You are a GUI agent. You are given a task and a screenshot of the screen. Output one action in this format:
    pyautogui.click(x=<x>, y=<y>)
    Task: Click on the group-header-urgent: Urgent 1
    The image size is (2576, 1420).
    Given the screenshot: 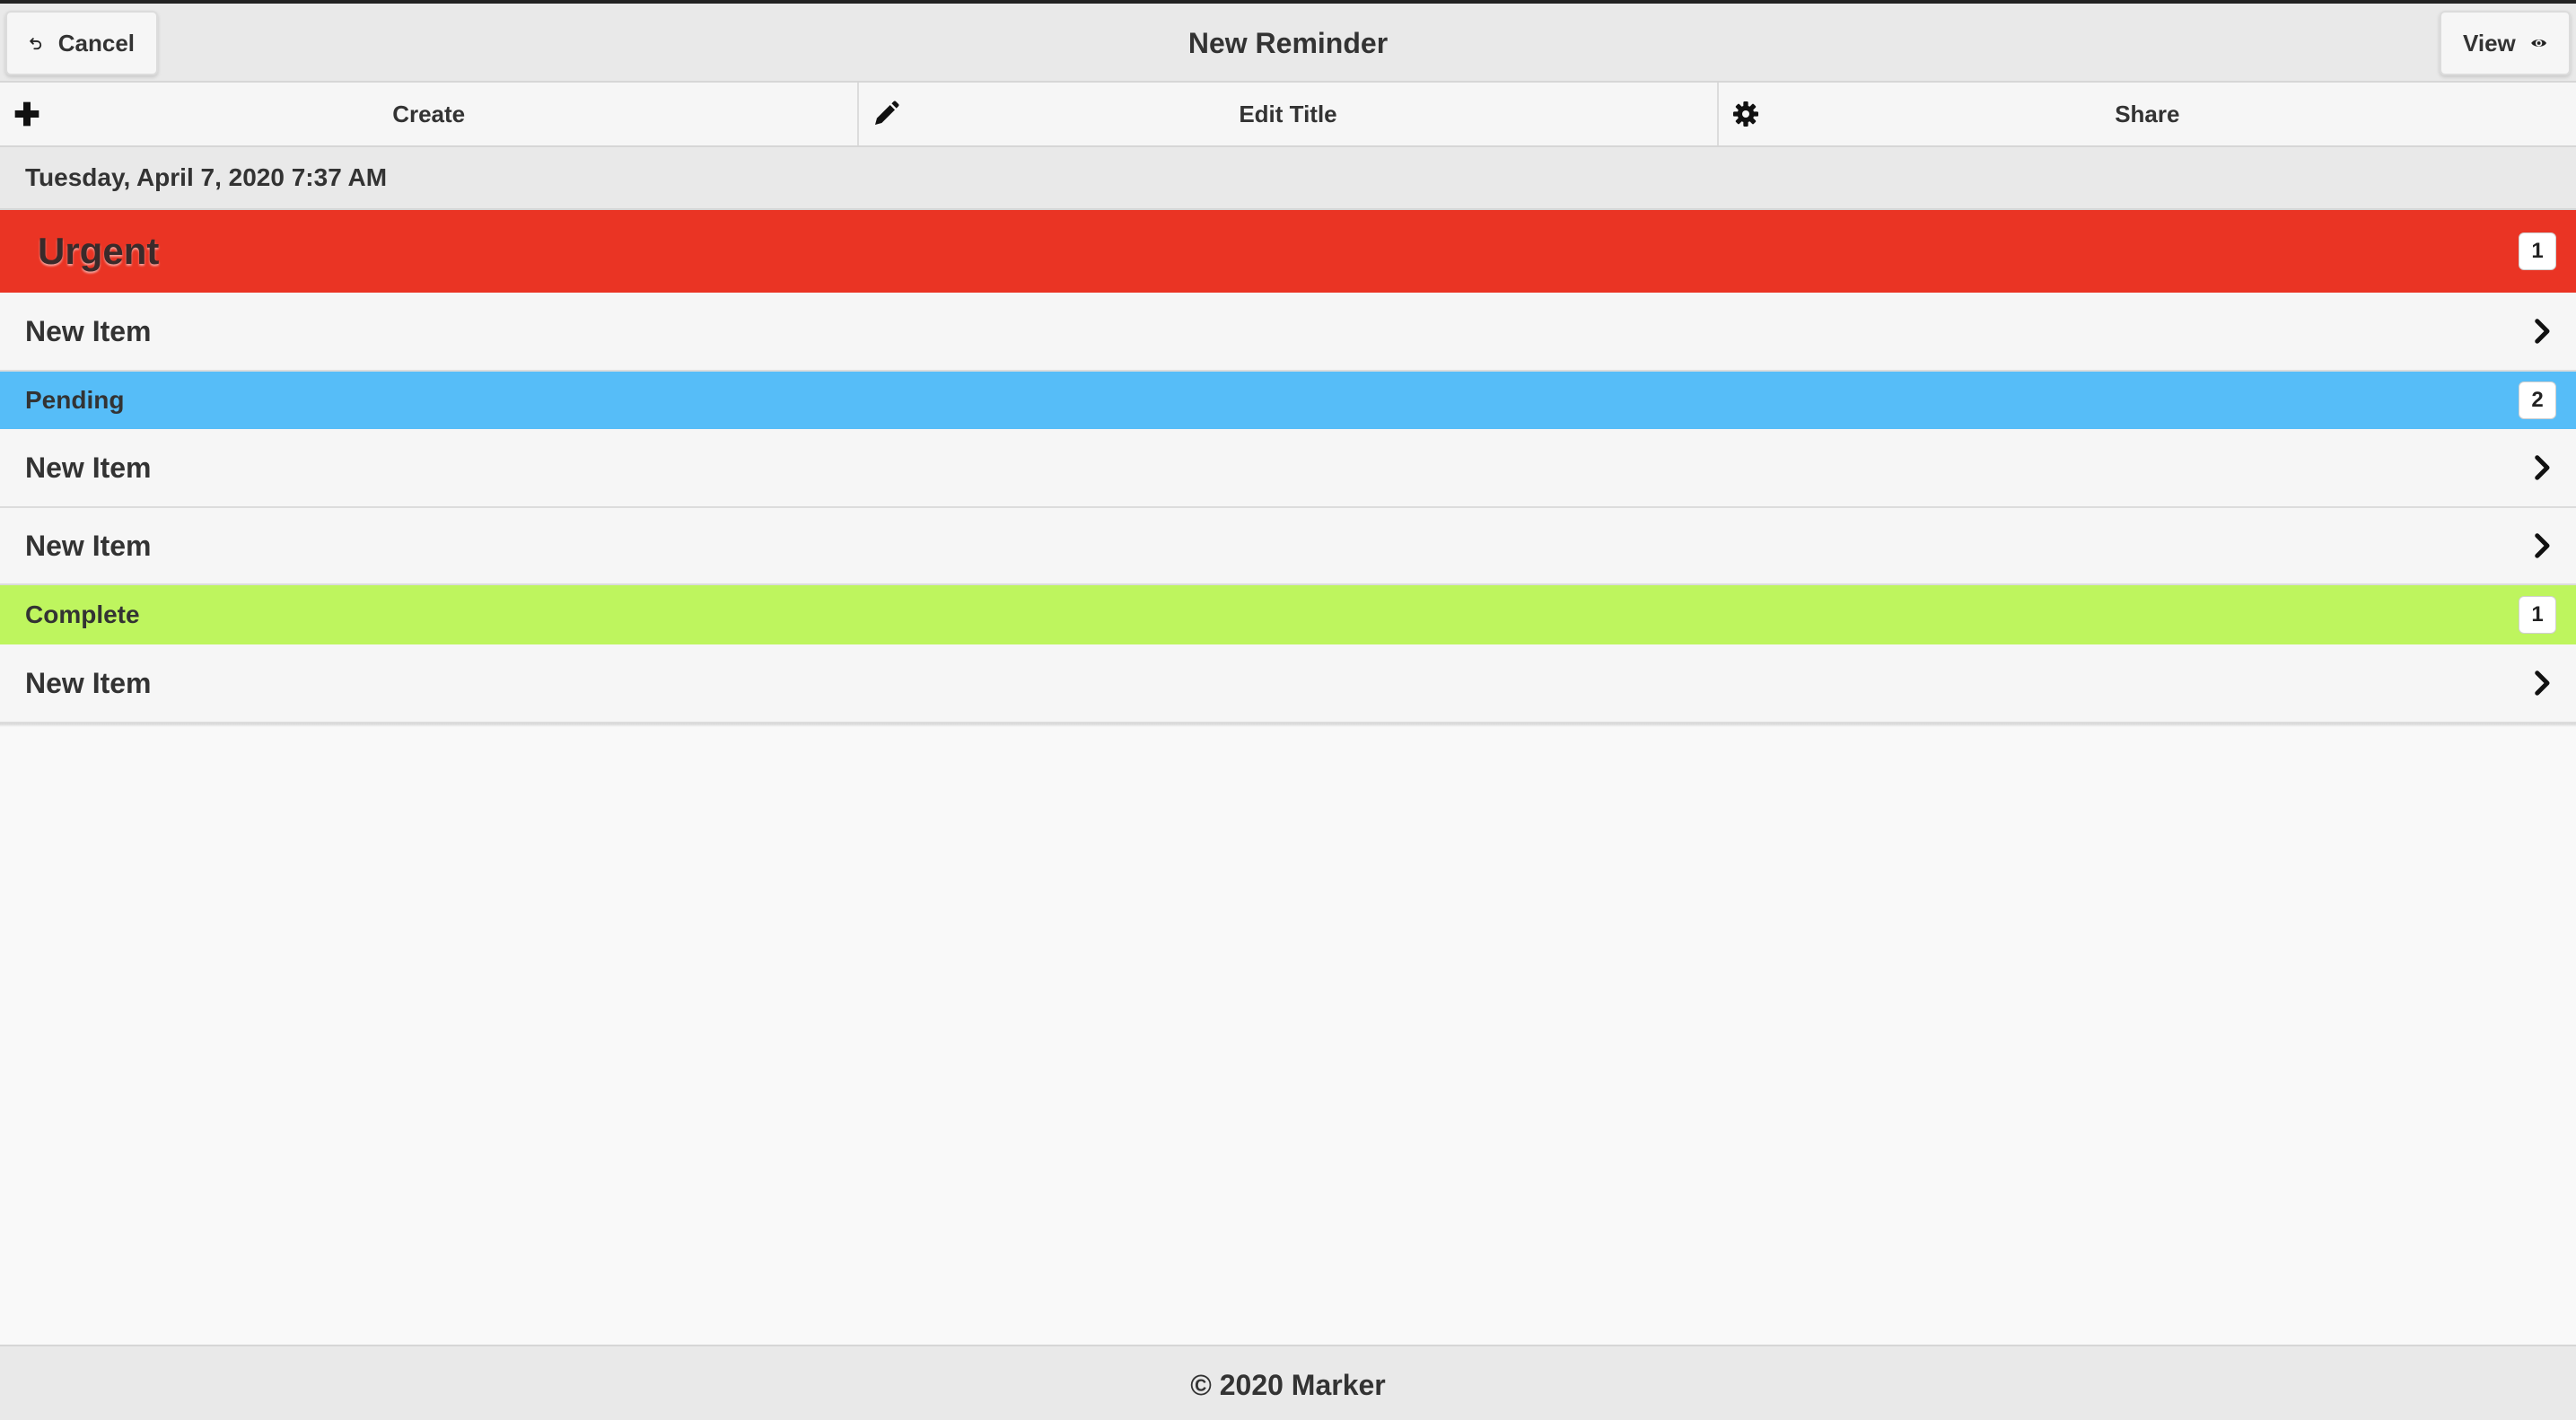 What is the action you would take?
    pyautogui.click(x=1288, y=251)
    